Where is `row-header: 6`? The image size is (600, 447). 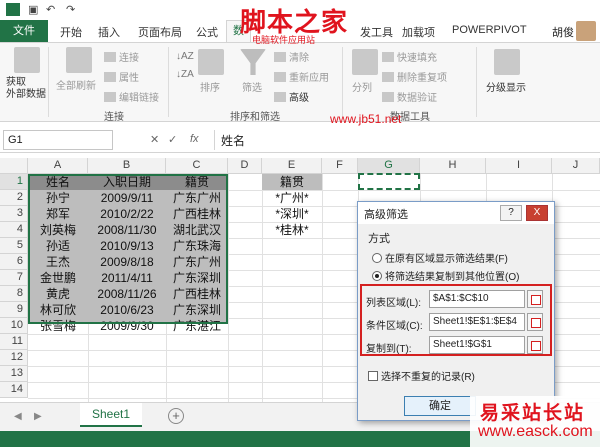 row-header: 6 is located at coordinates (14, 262).